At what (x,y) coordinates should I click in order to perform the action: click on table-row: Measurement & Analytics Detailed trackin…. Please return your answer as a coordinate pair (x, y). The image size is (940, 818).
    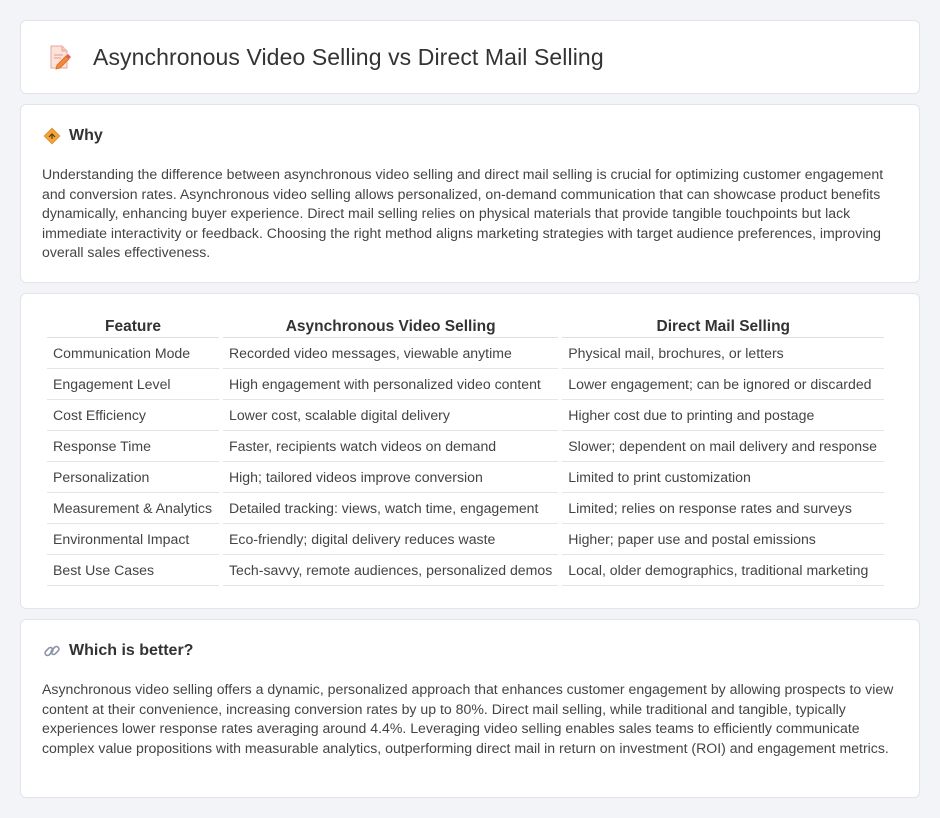
    Looking at the image, I should click on (466, 508).